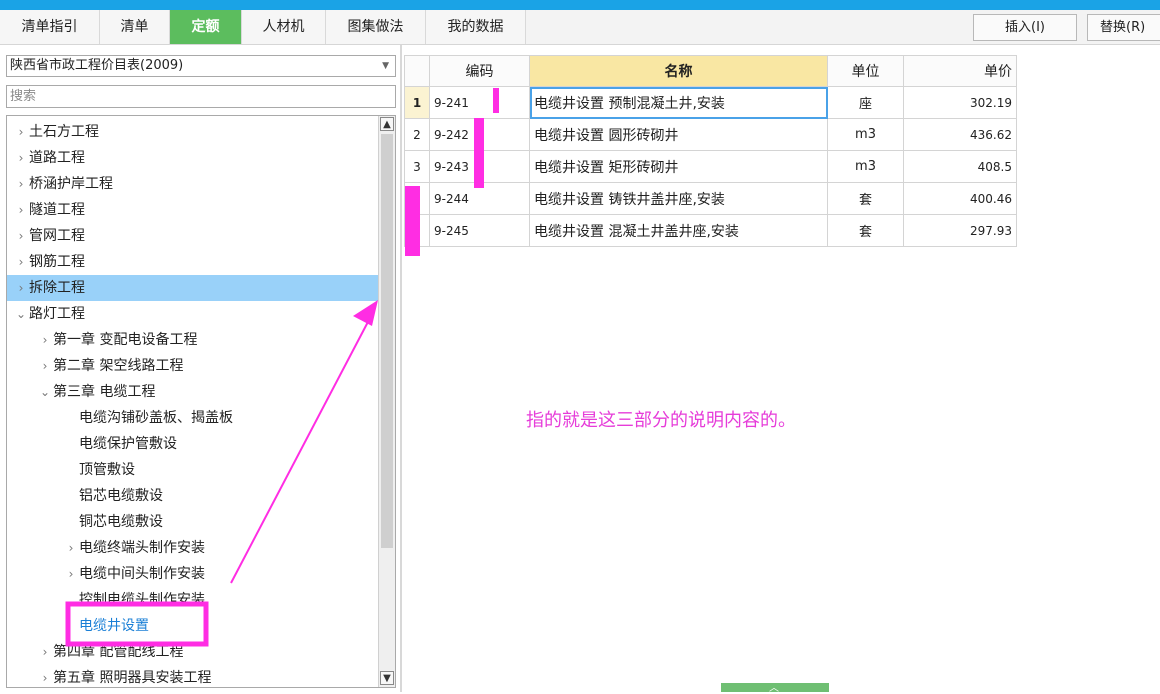 The image size is (1160, 694). I want to click on tree-item: 电缆沟铺砂盖板、揭盖板, so click(193, 418).